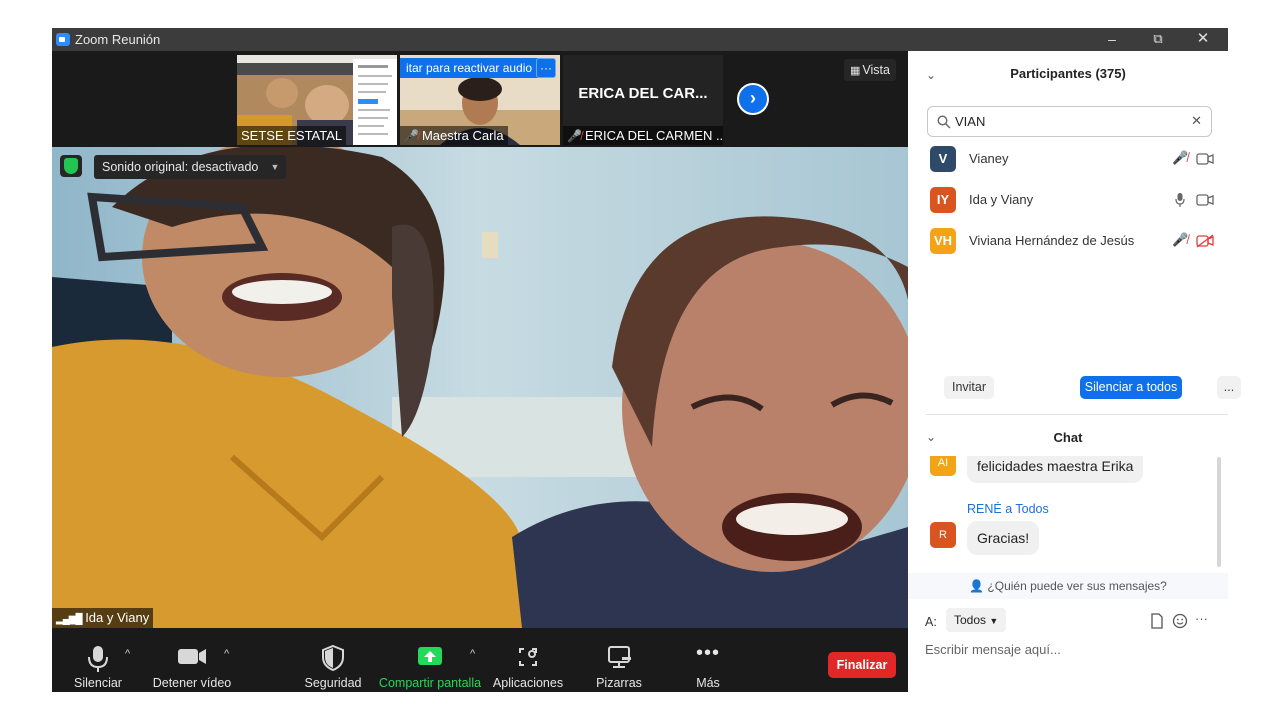  I want to click on apps-label: Aplicaciones, so click(528, 683).